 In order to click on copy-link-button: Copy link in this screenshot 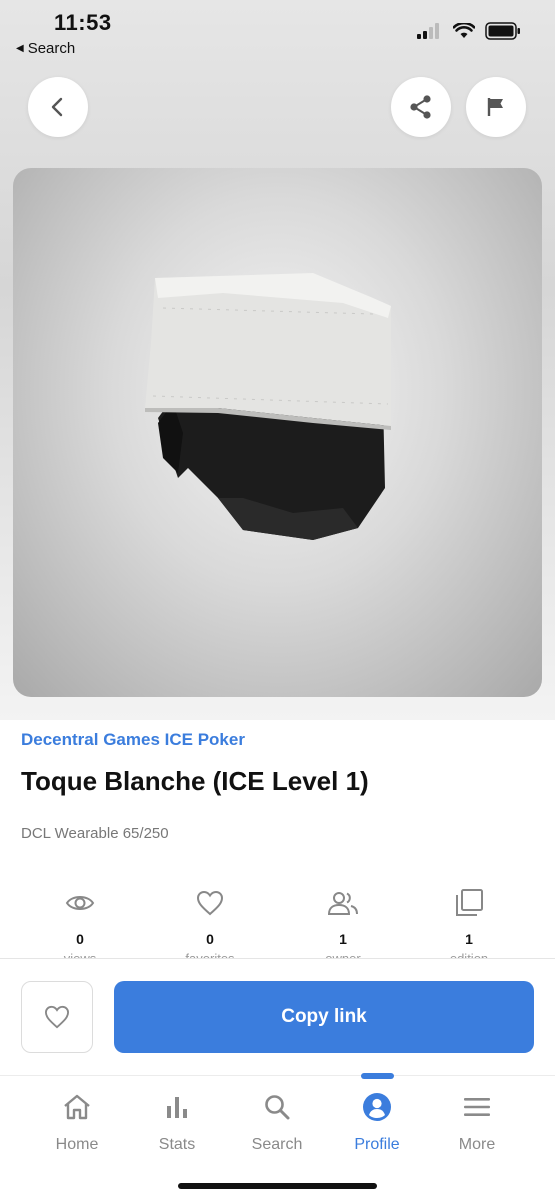, I will do `click(324, 1017)`.